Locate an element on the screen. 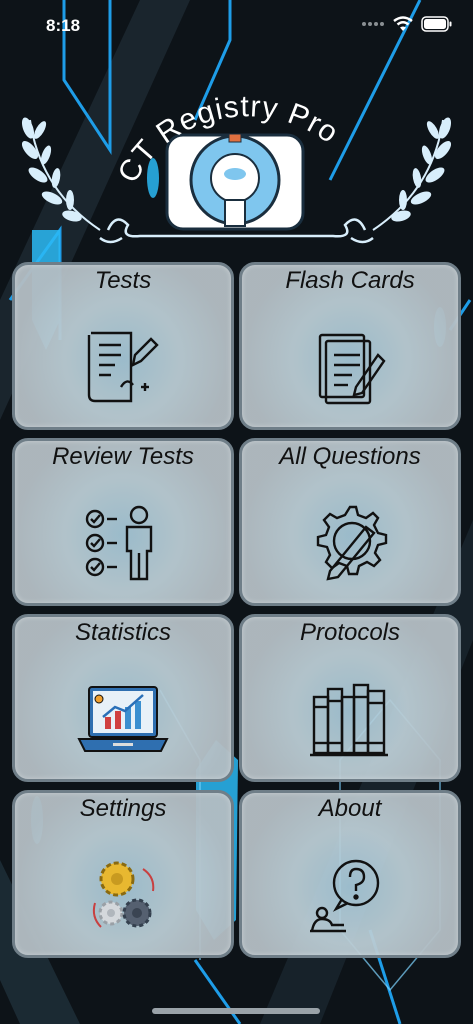 The height and width of the screenshot is (1024, 473). books-icon is located at coordinates (349, 720).